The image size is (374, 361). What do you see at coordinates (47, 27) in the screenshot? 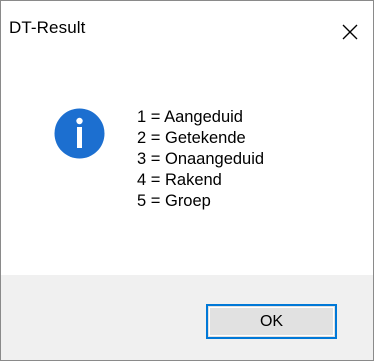
I see `window-title: DT-Result` at bounding box center [47, 27].